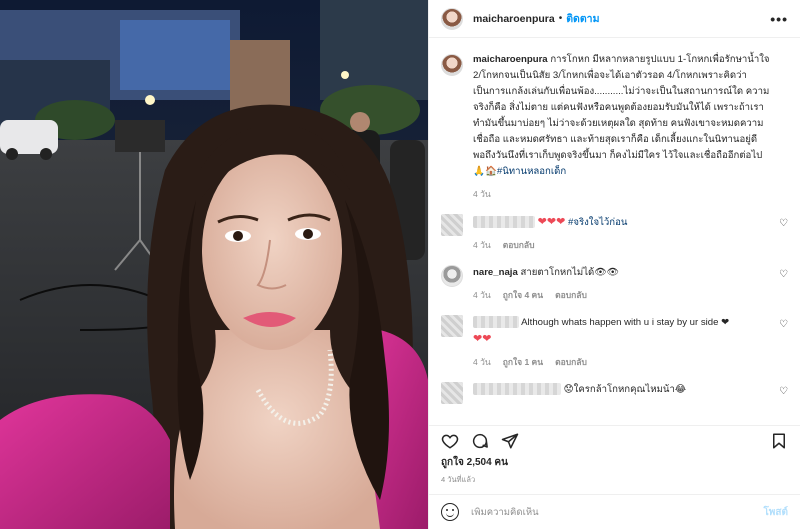 This screenshot has height=529, width=800. I want to click on comment-likes: ถูกใจ 4 คน, so click(523, 295).